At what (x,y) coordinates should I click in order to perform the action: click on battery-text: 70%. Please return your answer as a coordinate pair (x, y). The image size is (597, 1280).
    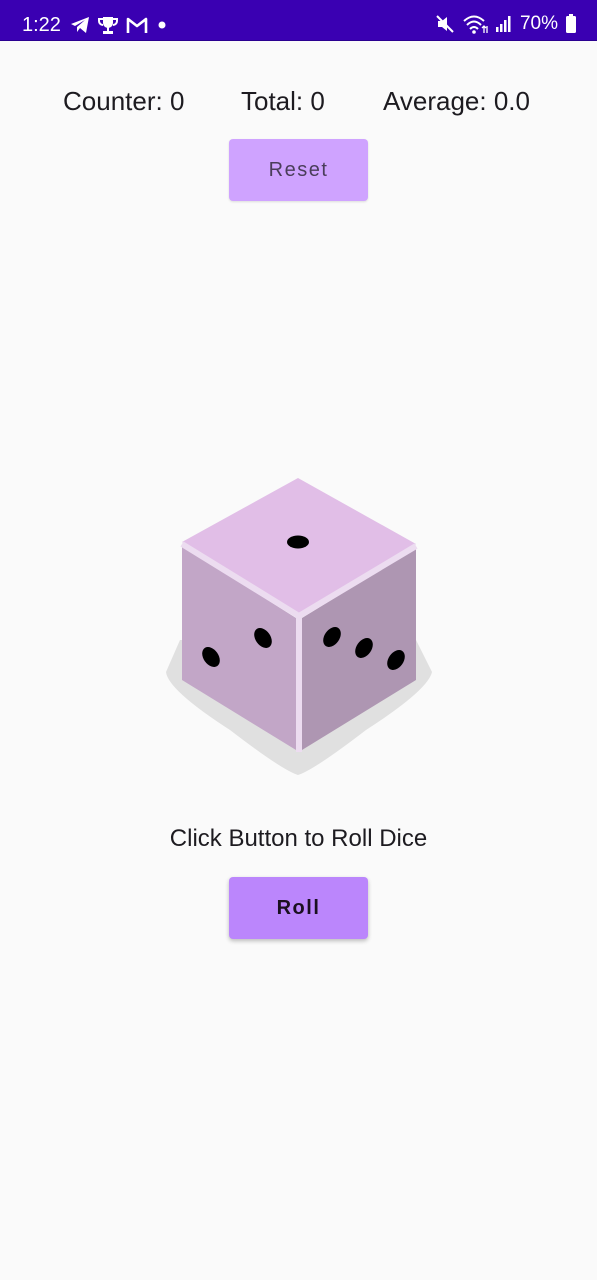
    Looking at the image, I should click on (538, 23).